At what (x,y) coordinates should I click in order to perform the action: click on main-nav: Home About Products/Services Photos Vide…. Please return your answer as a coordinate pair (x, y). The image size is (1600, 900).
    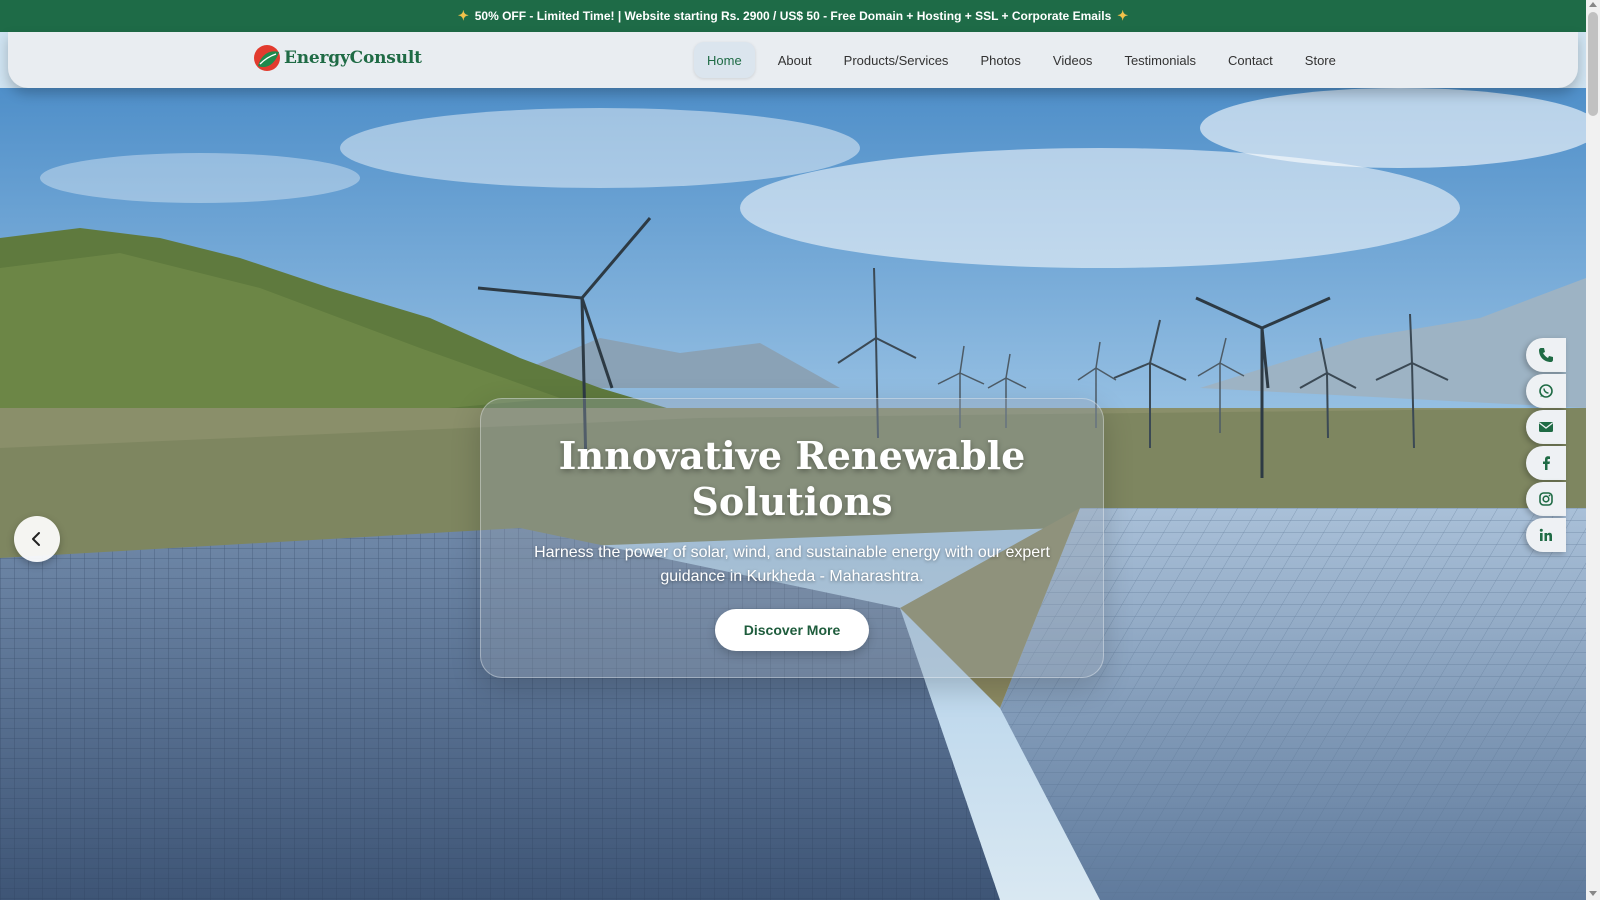
    Looking at the image, I should click on (1023, 60).